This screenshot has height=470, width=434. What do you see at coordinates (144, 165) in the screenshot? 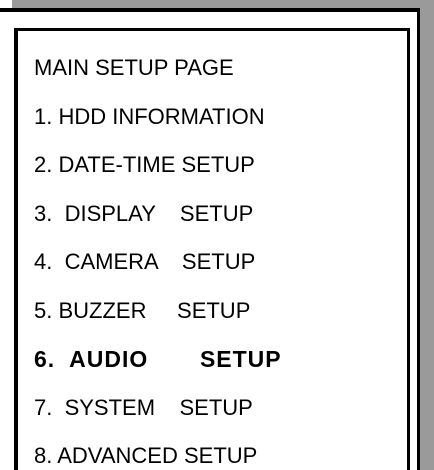
I see `menu-item-date-time-setup: 2. DATE-TIME SETUP` at bounding box center [144, 165].